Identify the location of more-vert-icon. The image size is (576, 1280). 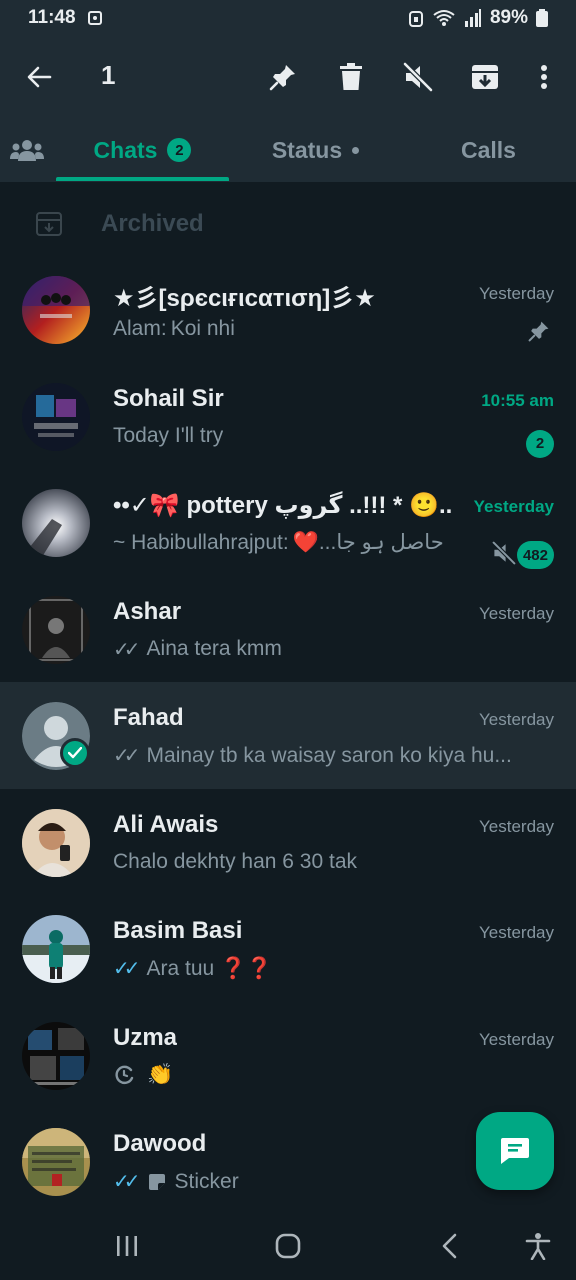
(544, 77).